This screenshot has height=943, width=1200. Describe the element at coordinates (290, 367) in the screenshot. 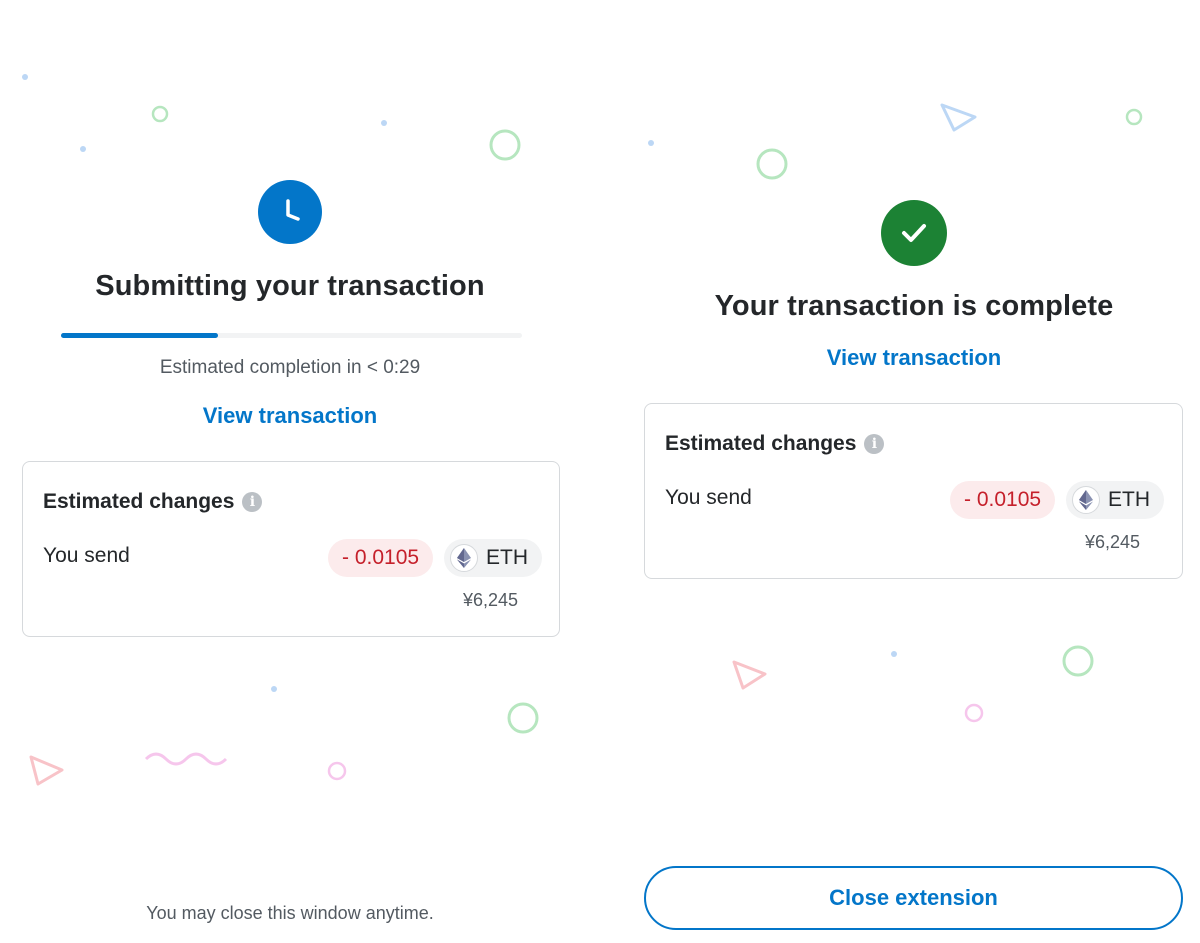

I see `estimated-completion-text: Estimated completion in < 0:29` at that location.